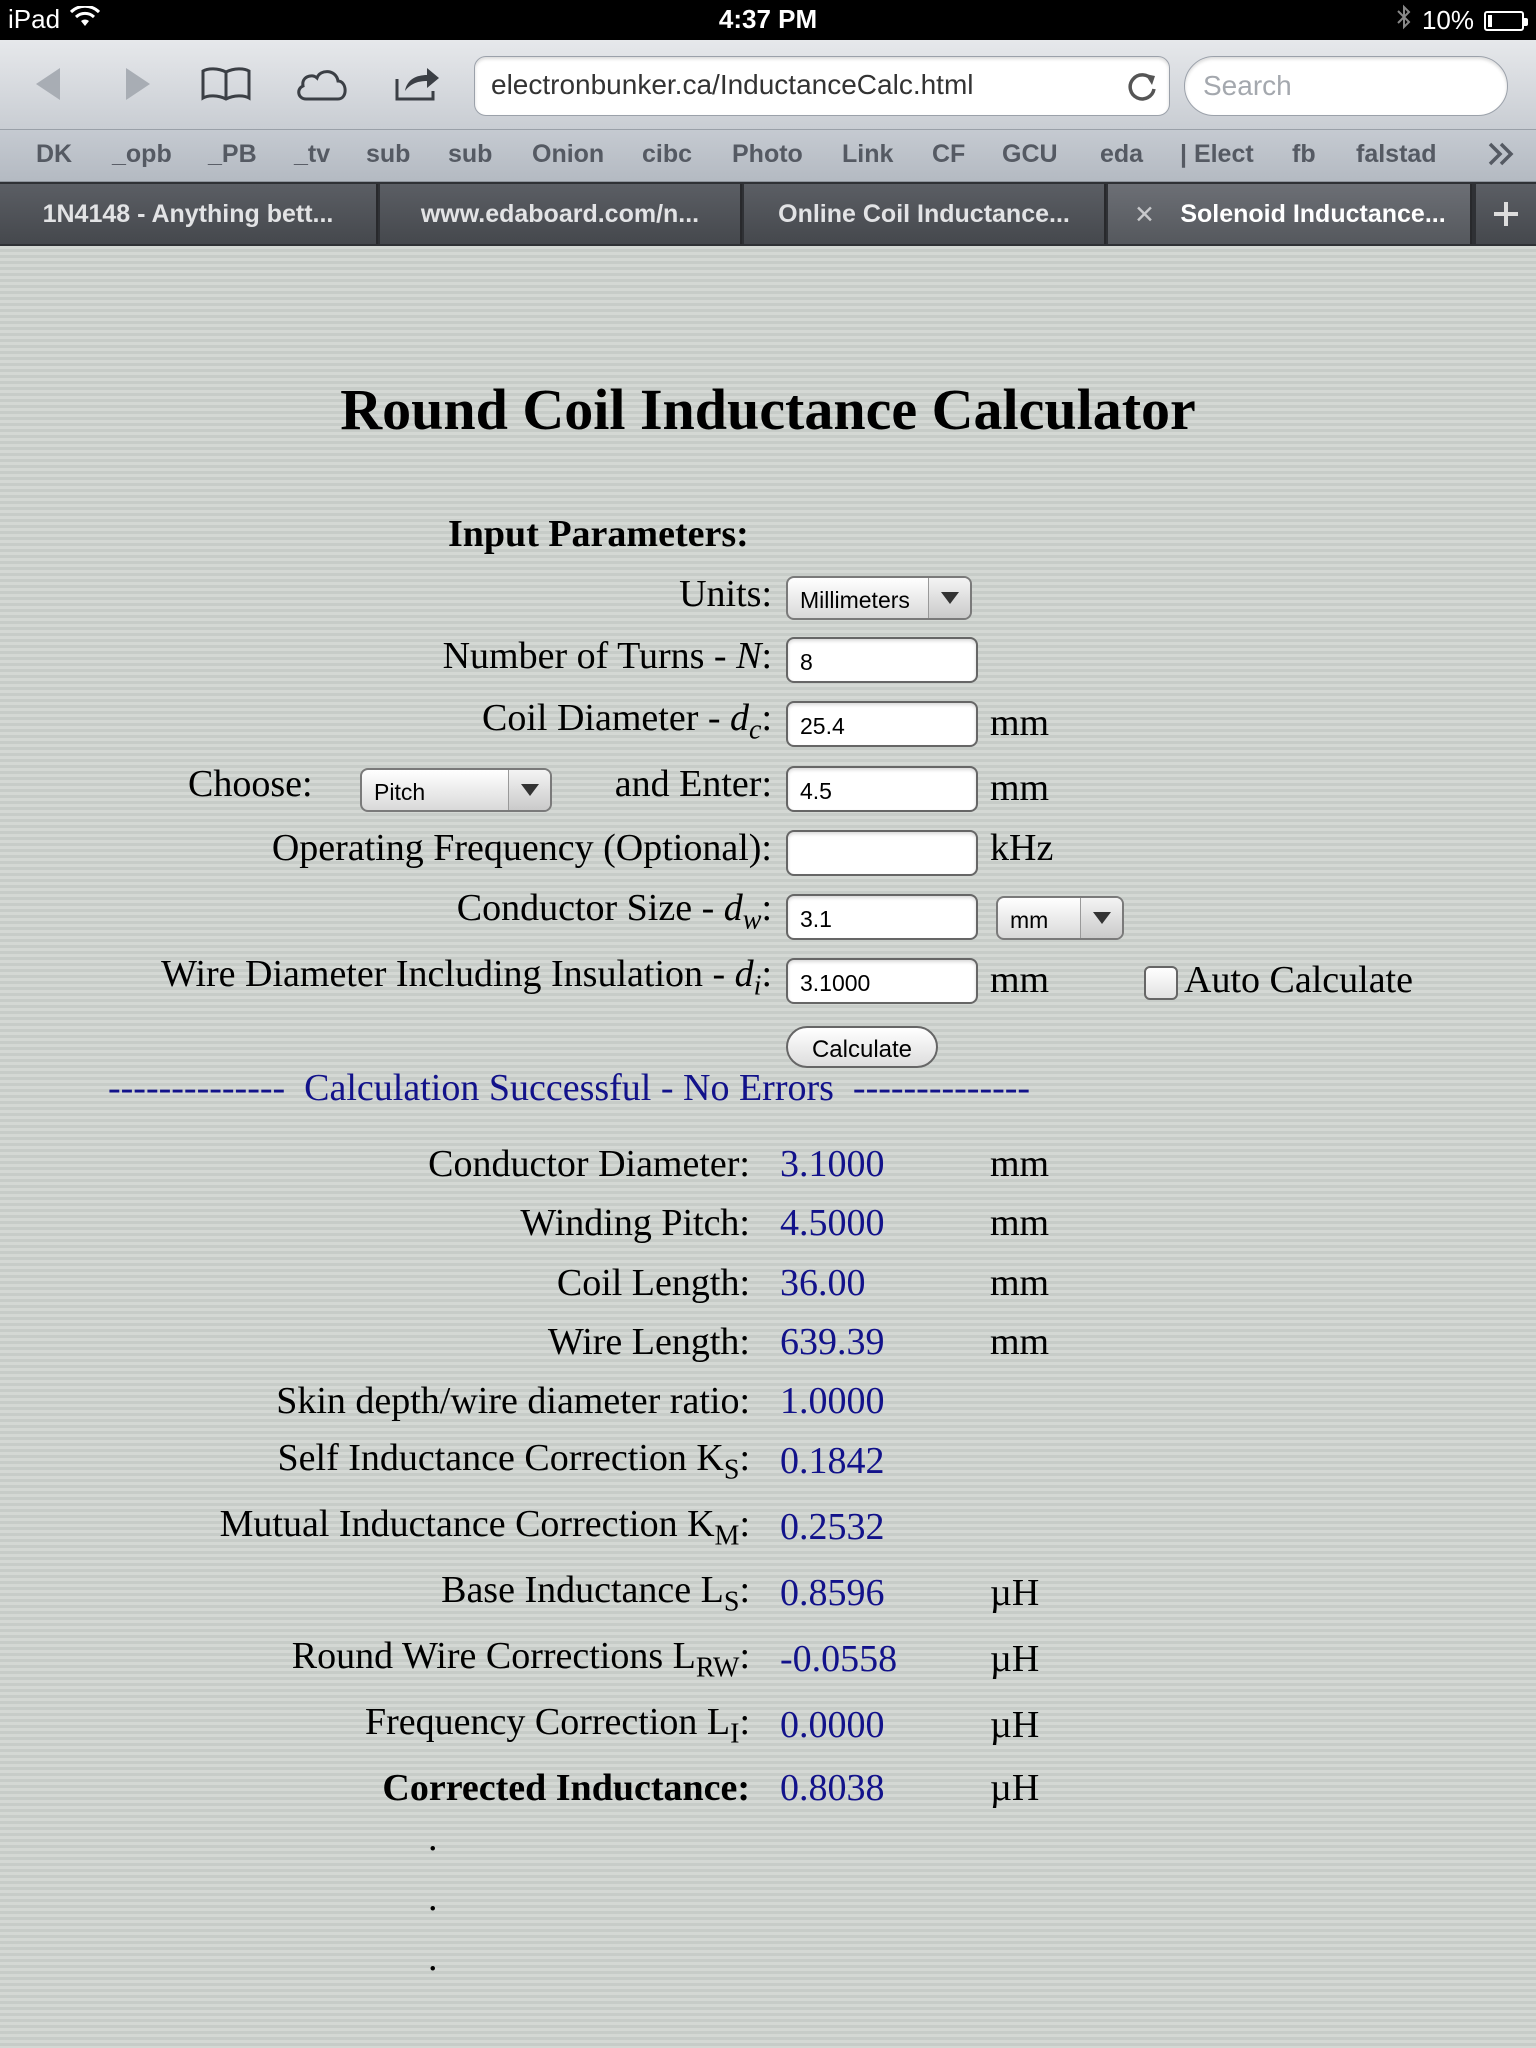  What do you see at coordinates (653, 1283) in the screenshot?
I see `result-label: Coil Length:` at bounding box center [653, 1283].